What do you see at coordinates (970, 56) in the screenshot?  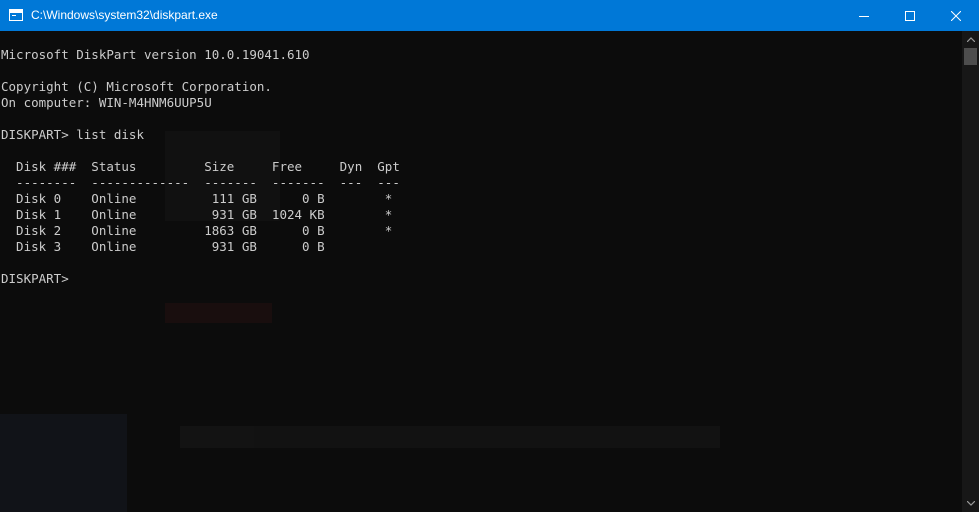 I see `scroll-thumb` at bounding box center [970, 56].